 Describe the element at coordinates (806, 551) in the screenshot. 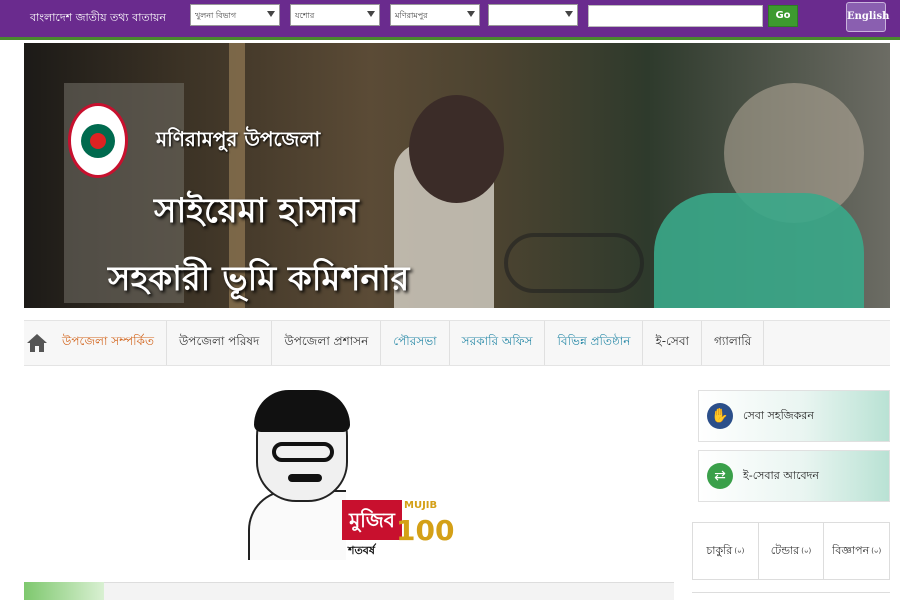

I see `tab-tender-count: (০)` at that location.